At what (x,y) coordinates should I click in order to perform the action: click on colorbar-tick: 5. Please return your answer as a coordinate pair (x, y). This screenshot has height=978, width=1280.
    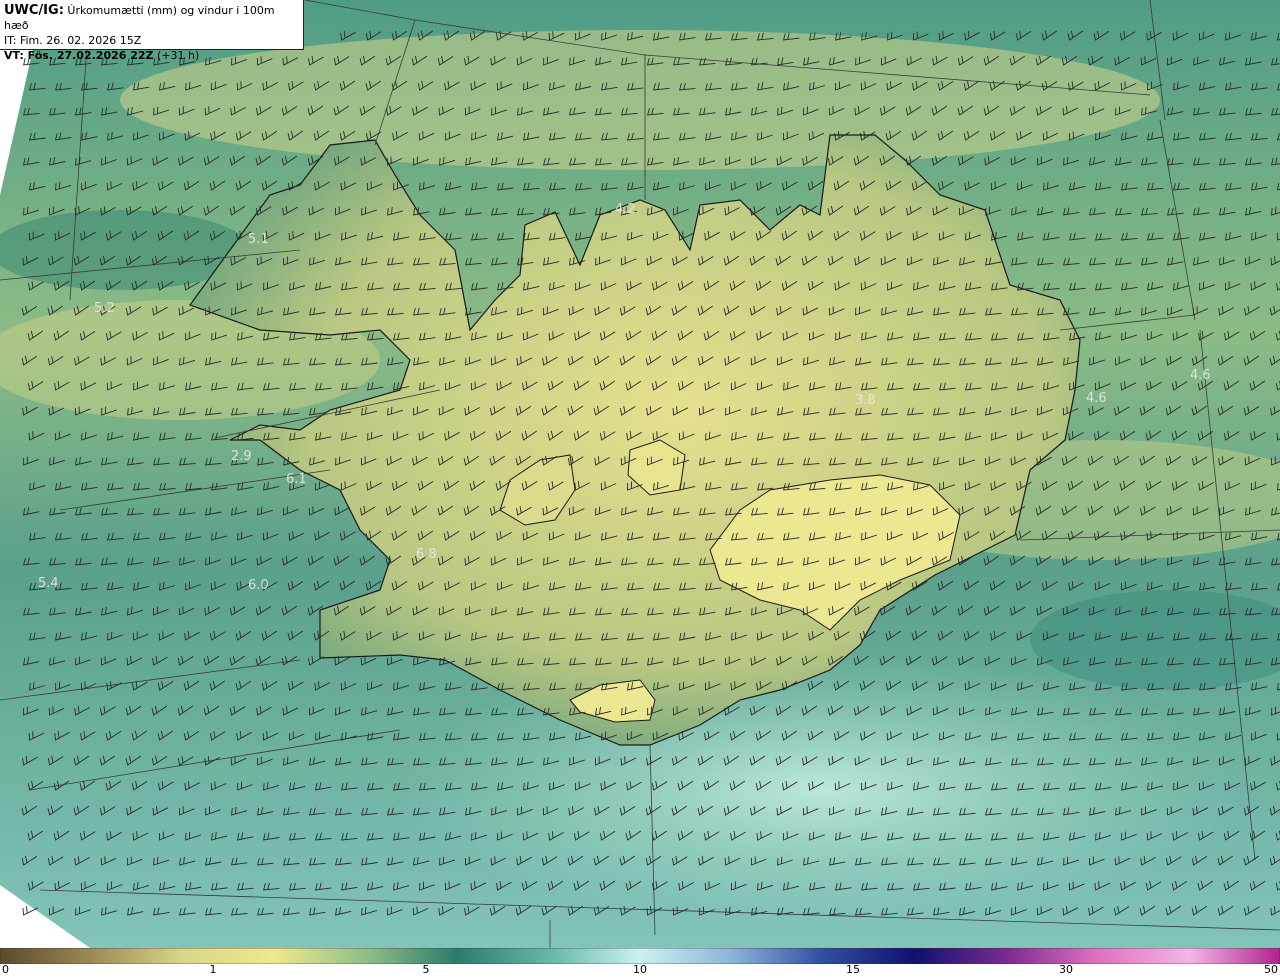
    Looking at the image, I should click on (426, 969).